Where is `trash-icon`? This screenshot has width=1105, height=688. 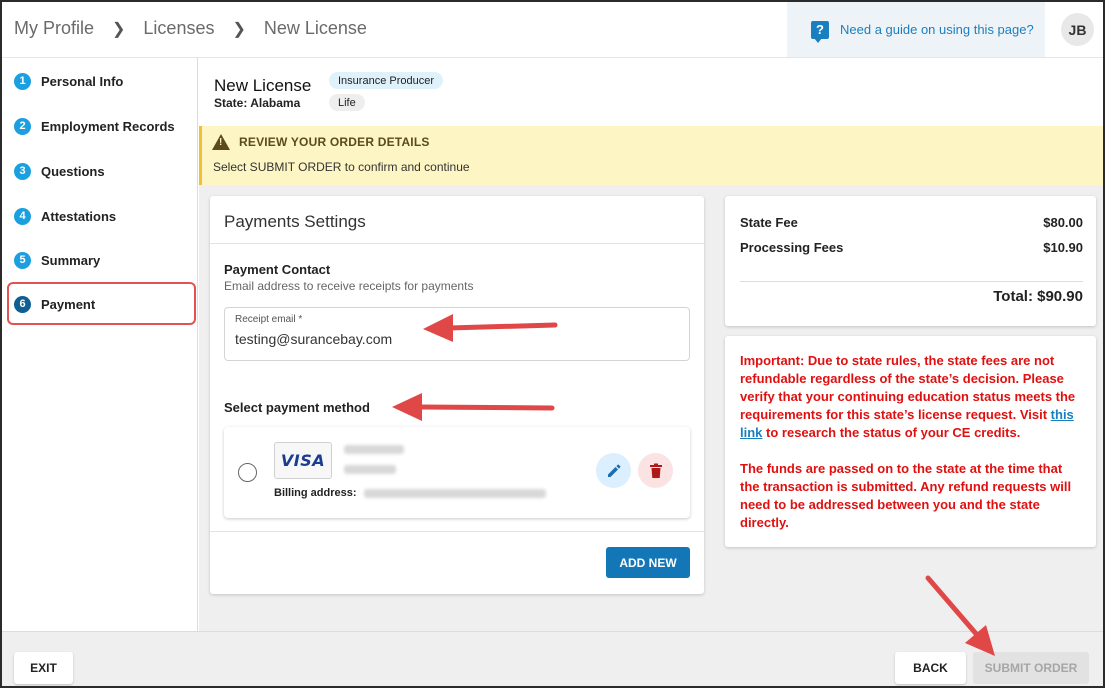
trash-icon is located at coordinates (655, 470).